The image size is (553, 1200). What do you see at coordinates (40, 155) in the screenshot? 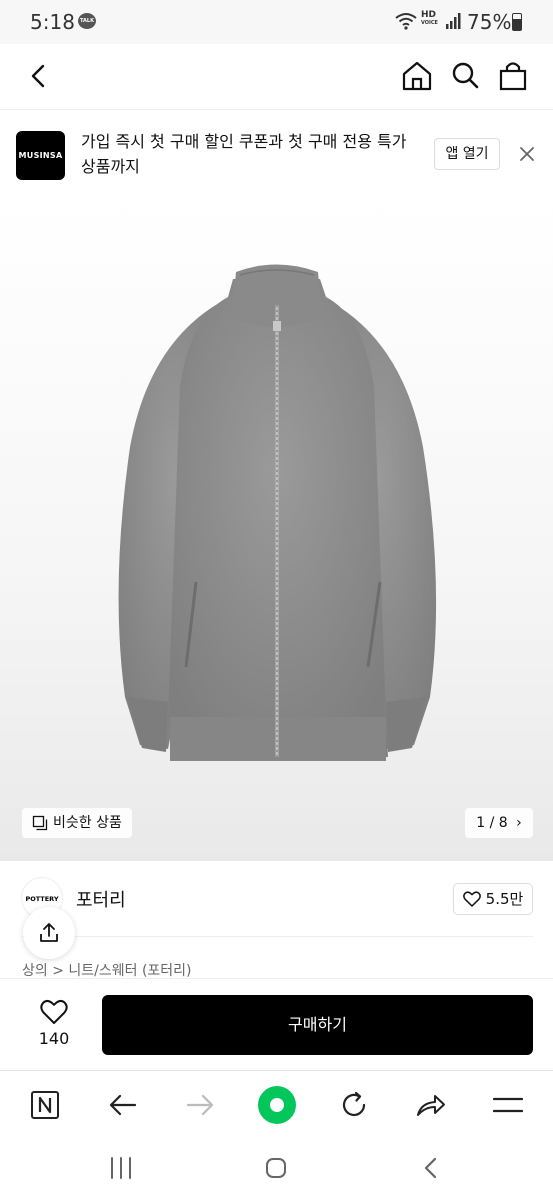
I see `musinsa-logo: MUSINSA` at bounding box center [40, 155].